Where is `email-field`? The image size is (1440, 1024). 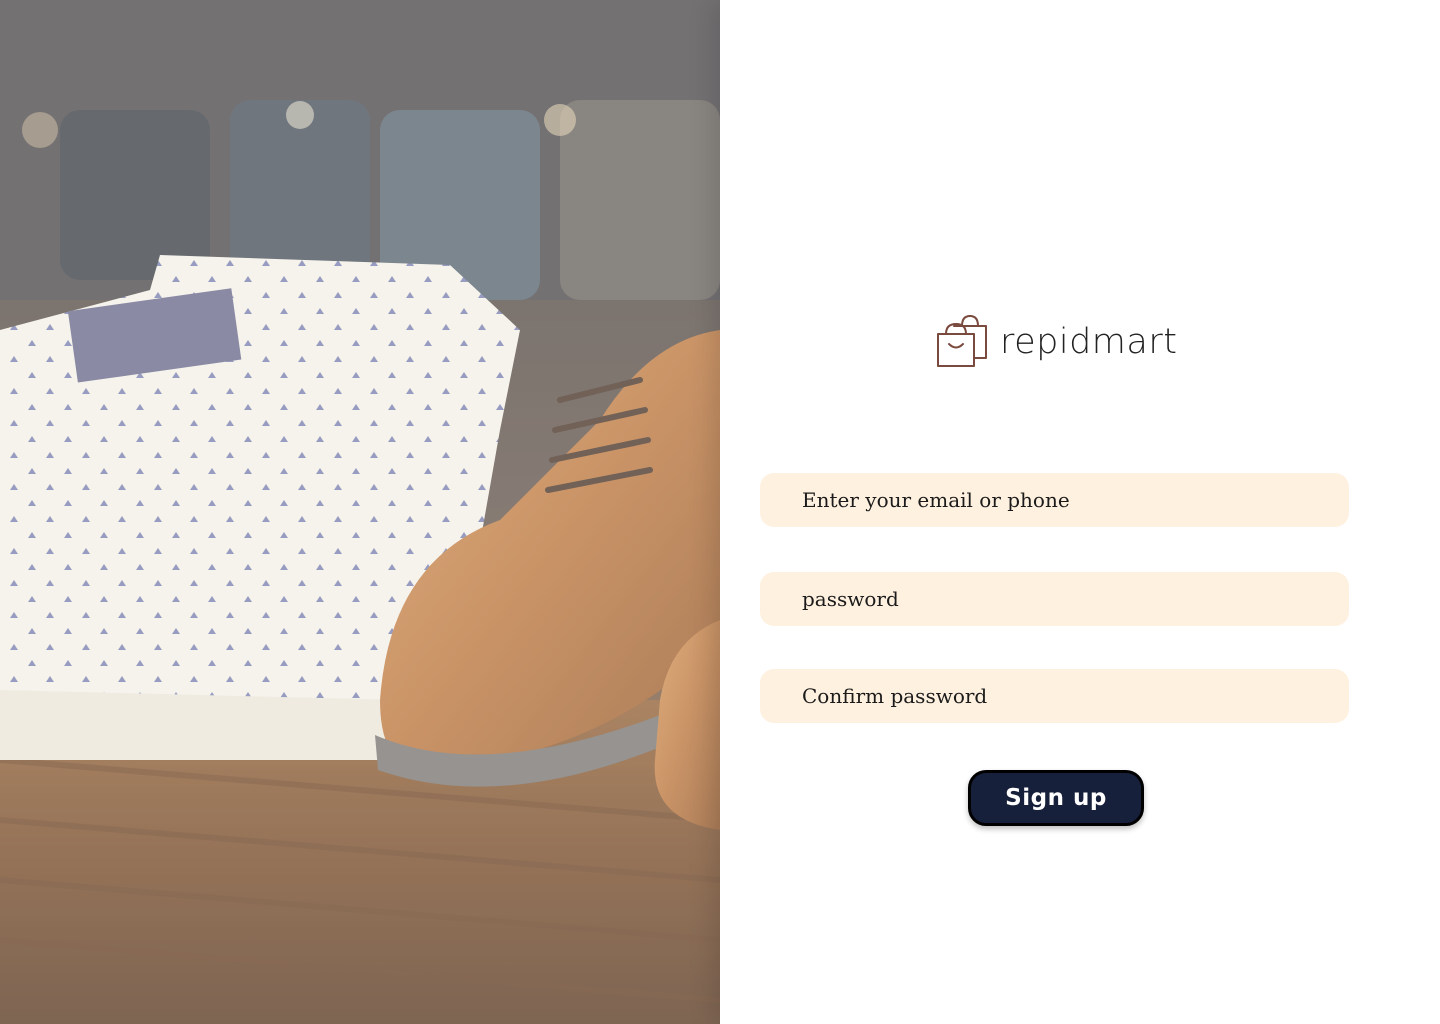
email-field is located at coordinates (1075, 500).